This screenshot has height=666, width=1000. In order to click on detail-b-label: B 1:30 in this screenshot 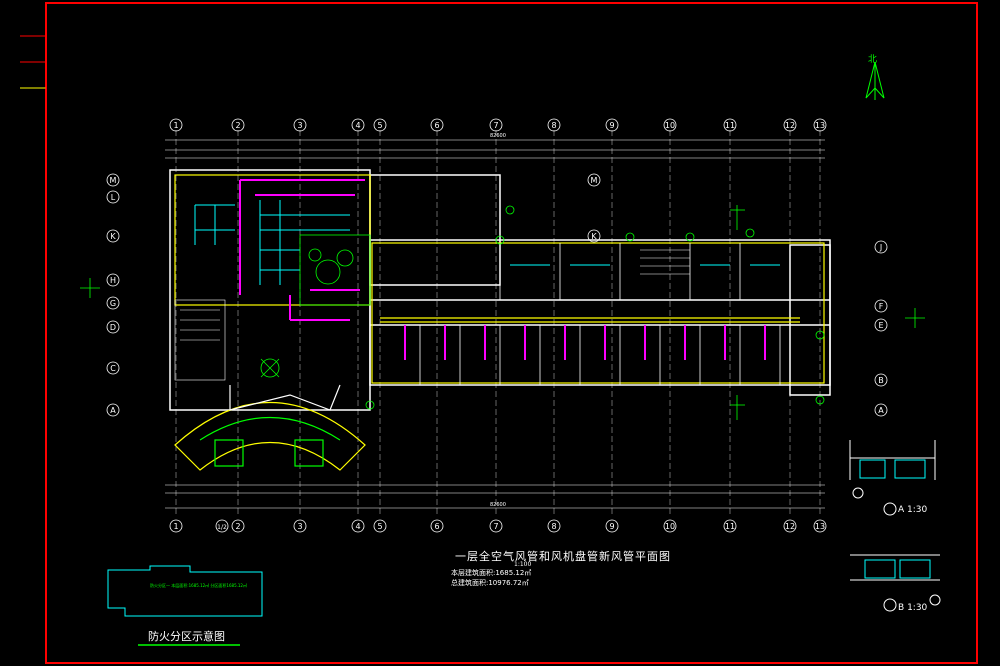, I will do `click(912, 608)`.